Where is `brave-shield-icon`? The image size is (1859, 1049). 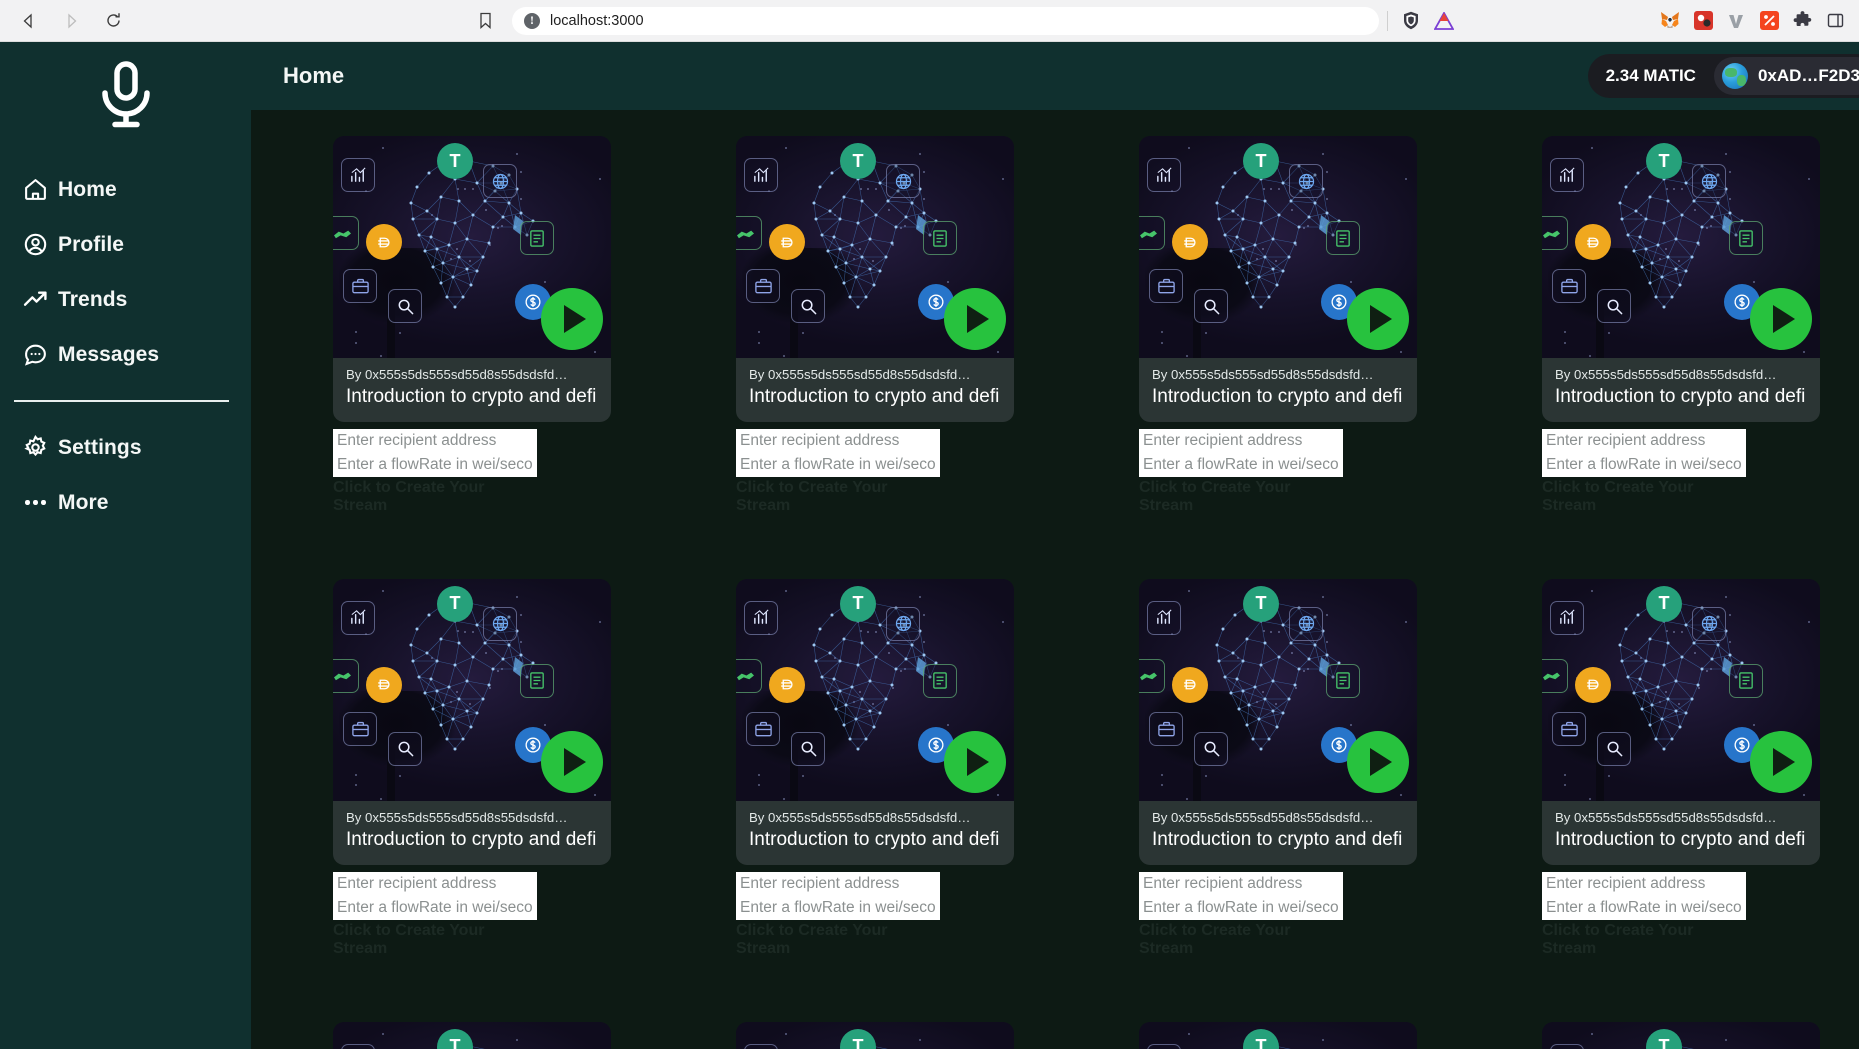
brave-shield-icon is located at coordinates (1411, 21).